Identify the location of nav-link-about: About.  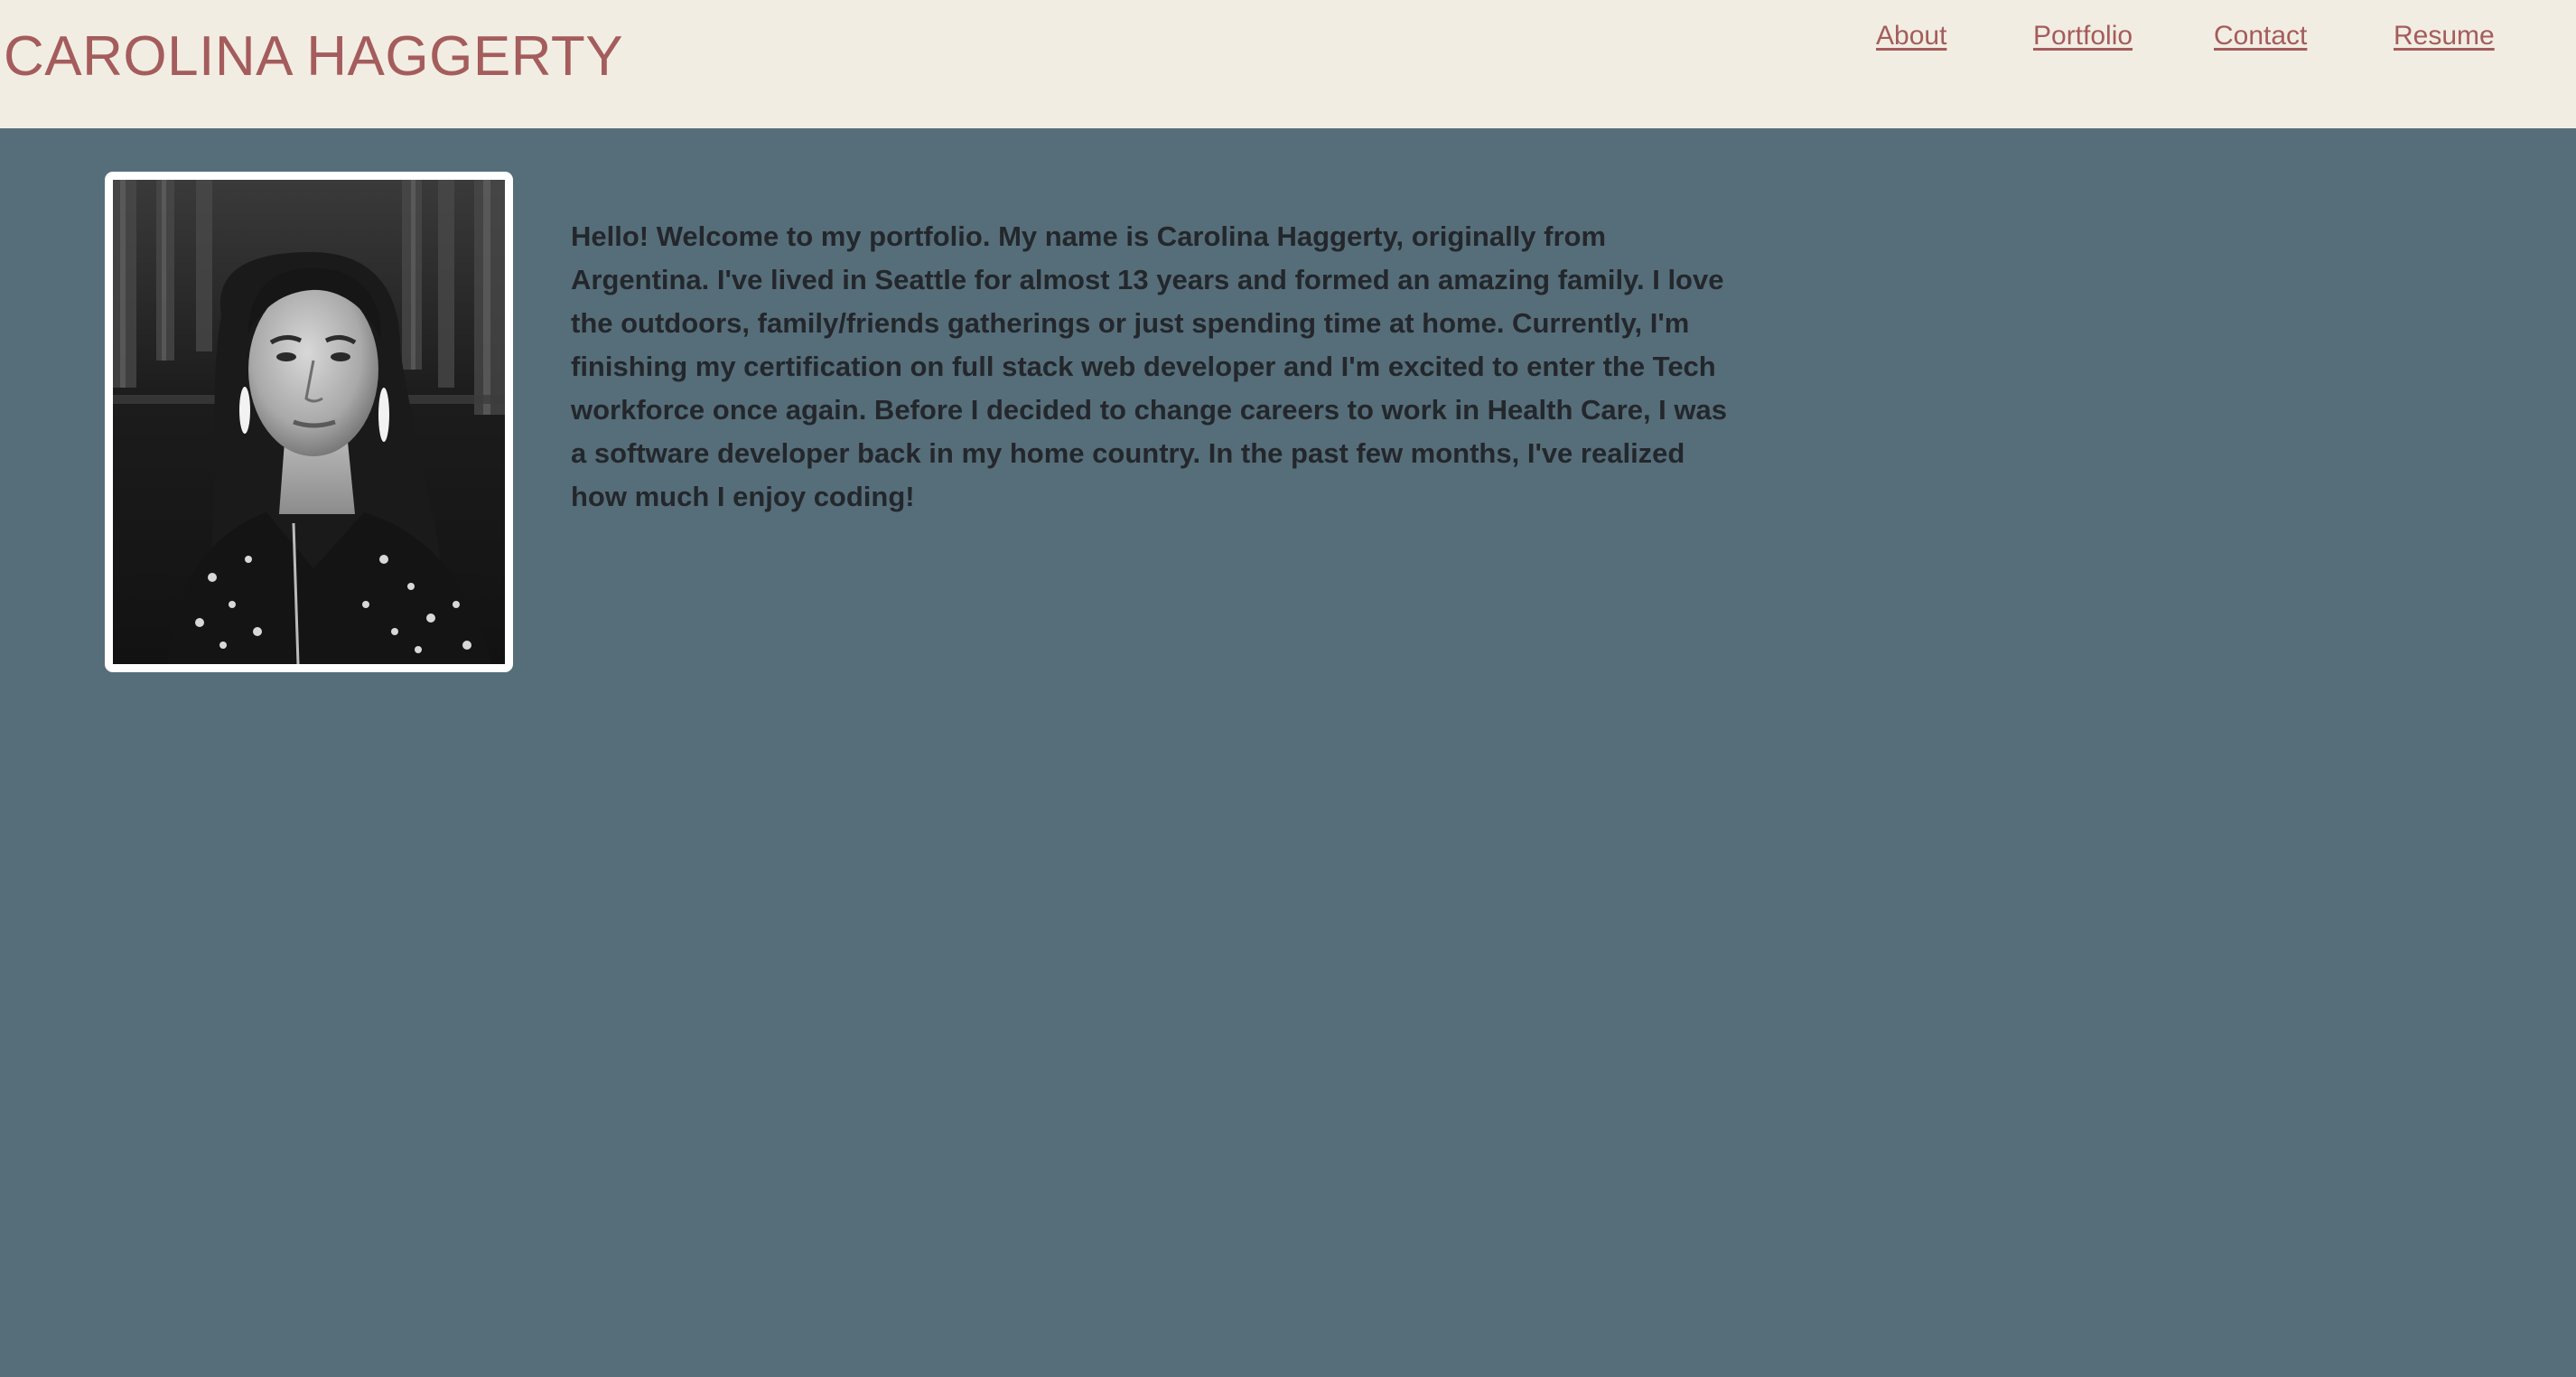
(1911, 36).